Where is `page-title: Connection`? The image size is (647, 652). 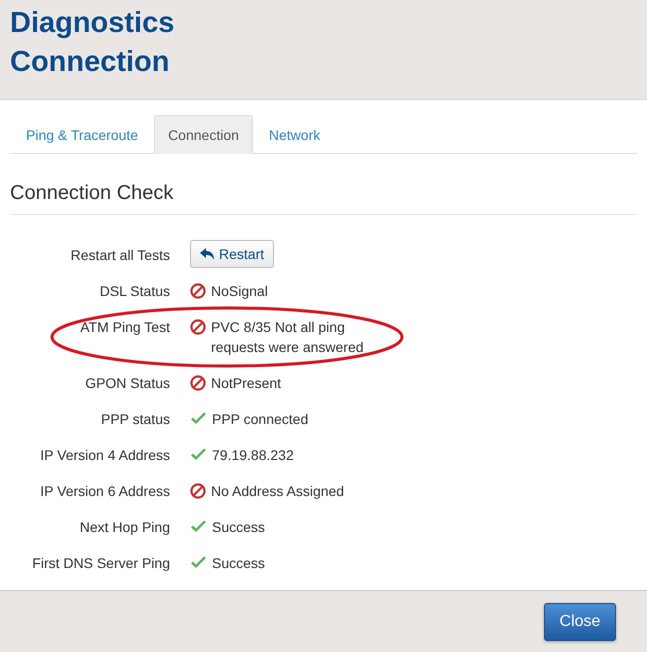
page-title: Connection is located at coordinates (90, 62).